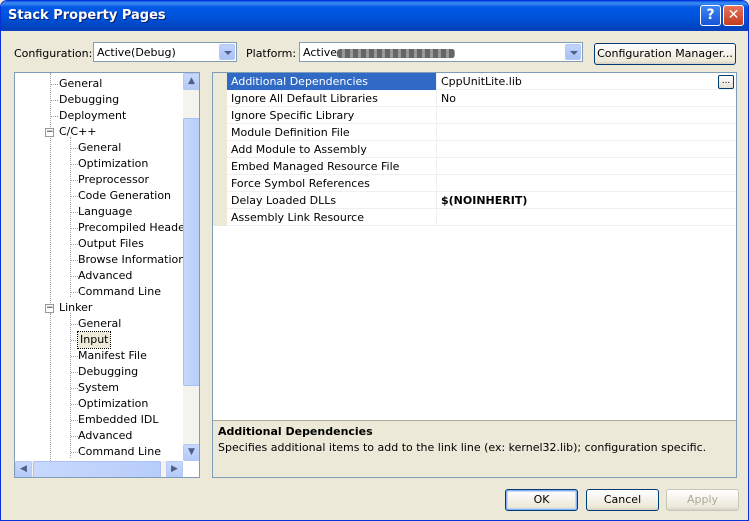 The width and height of the screenshot is (749, 521). Describe the element at coordinates (541, 500) in the screenshot. I see `ok-button: OK` at that location.